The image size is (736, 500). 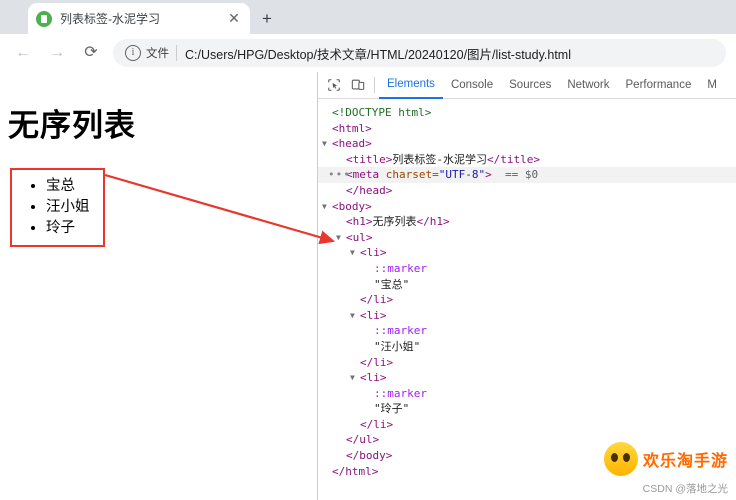 I want to click on dom-token: <ul>, so click(x=359, y=237).